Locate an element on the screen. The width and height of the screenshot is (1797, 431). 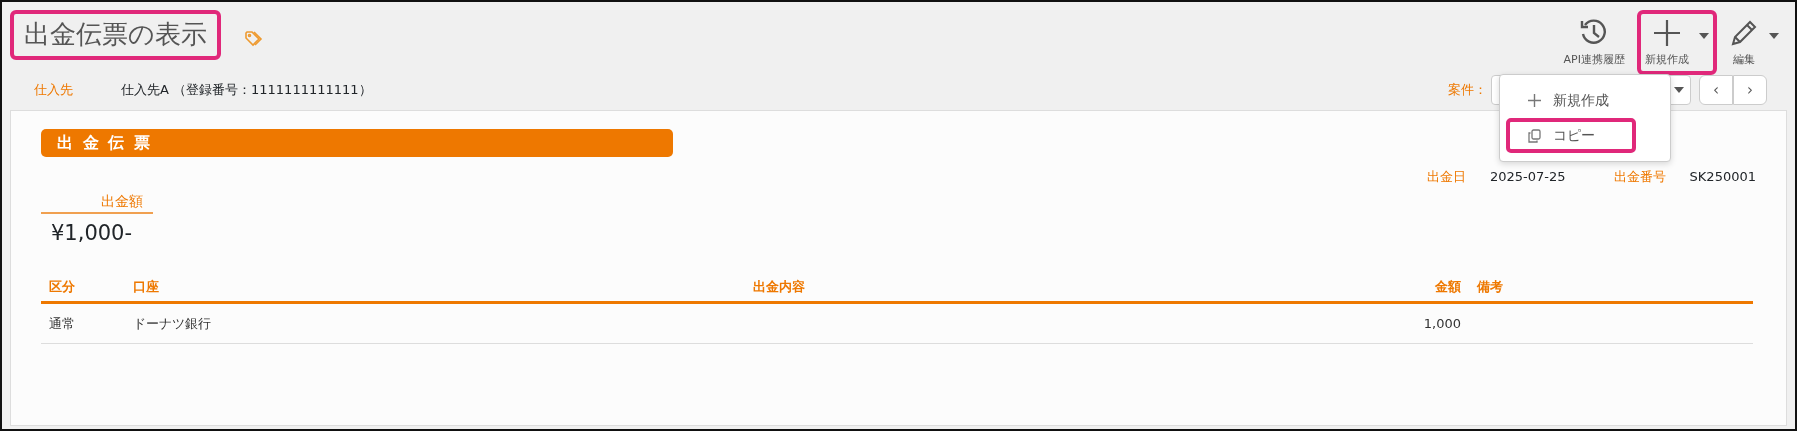
table-cell: 1,000 is located at coordinates (1435, 323).